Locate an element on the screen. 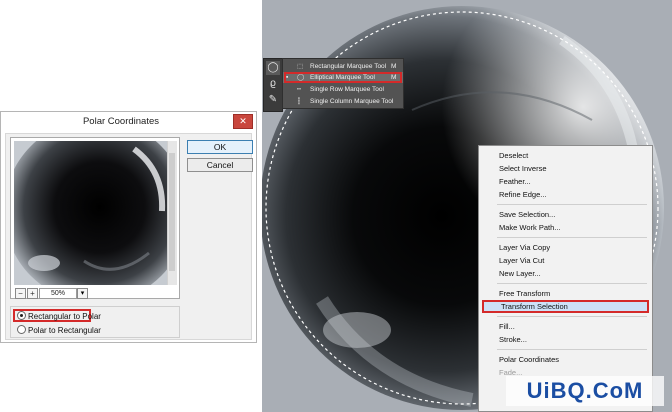 This screenshot has height=412, width=672. flyout-item-label: Single Row Marquee Tool is located at coordinates (347, 89).